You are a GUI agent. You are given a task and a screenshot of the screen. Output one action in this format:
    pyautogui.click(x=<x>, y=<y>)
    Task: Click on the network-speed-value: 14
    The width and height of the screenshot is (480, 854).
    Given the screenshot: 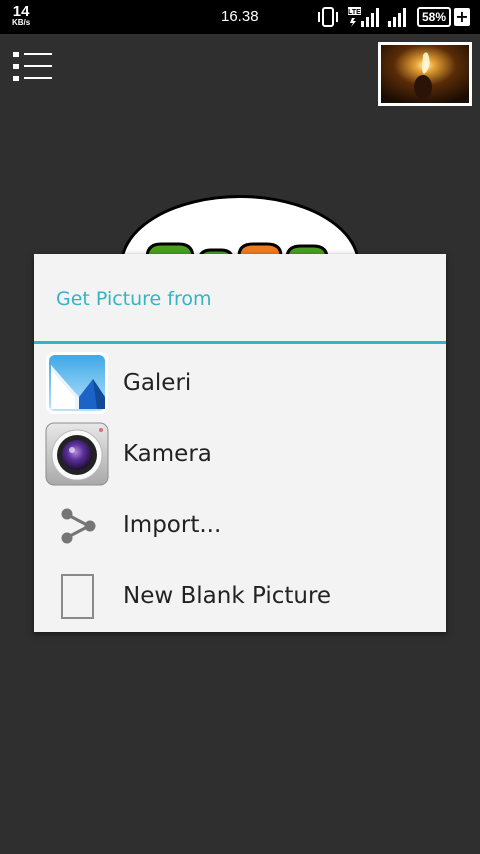 What is the action you would take?
    pyautogui.click(x=21, y=11)
    